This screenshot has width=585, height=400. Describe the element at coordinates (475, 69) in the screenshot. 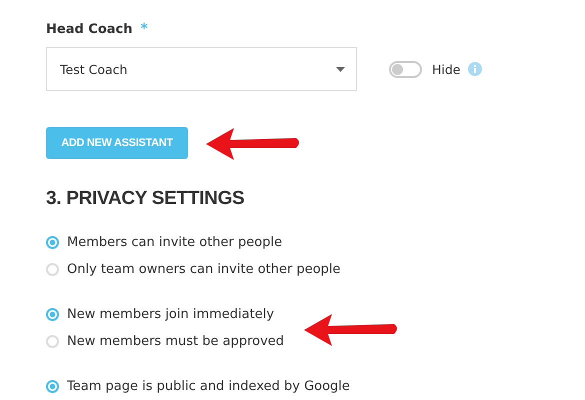

I see `info-icon` at that location.